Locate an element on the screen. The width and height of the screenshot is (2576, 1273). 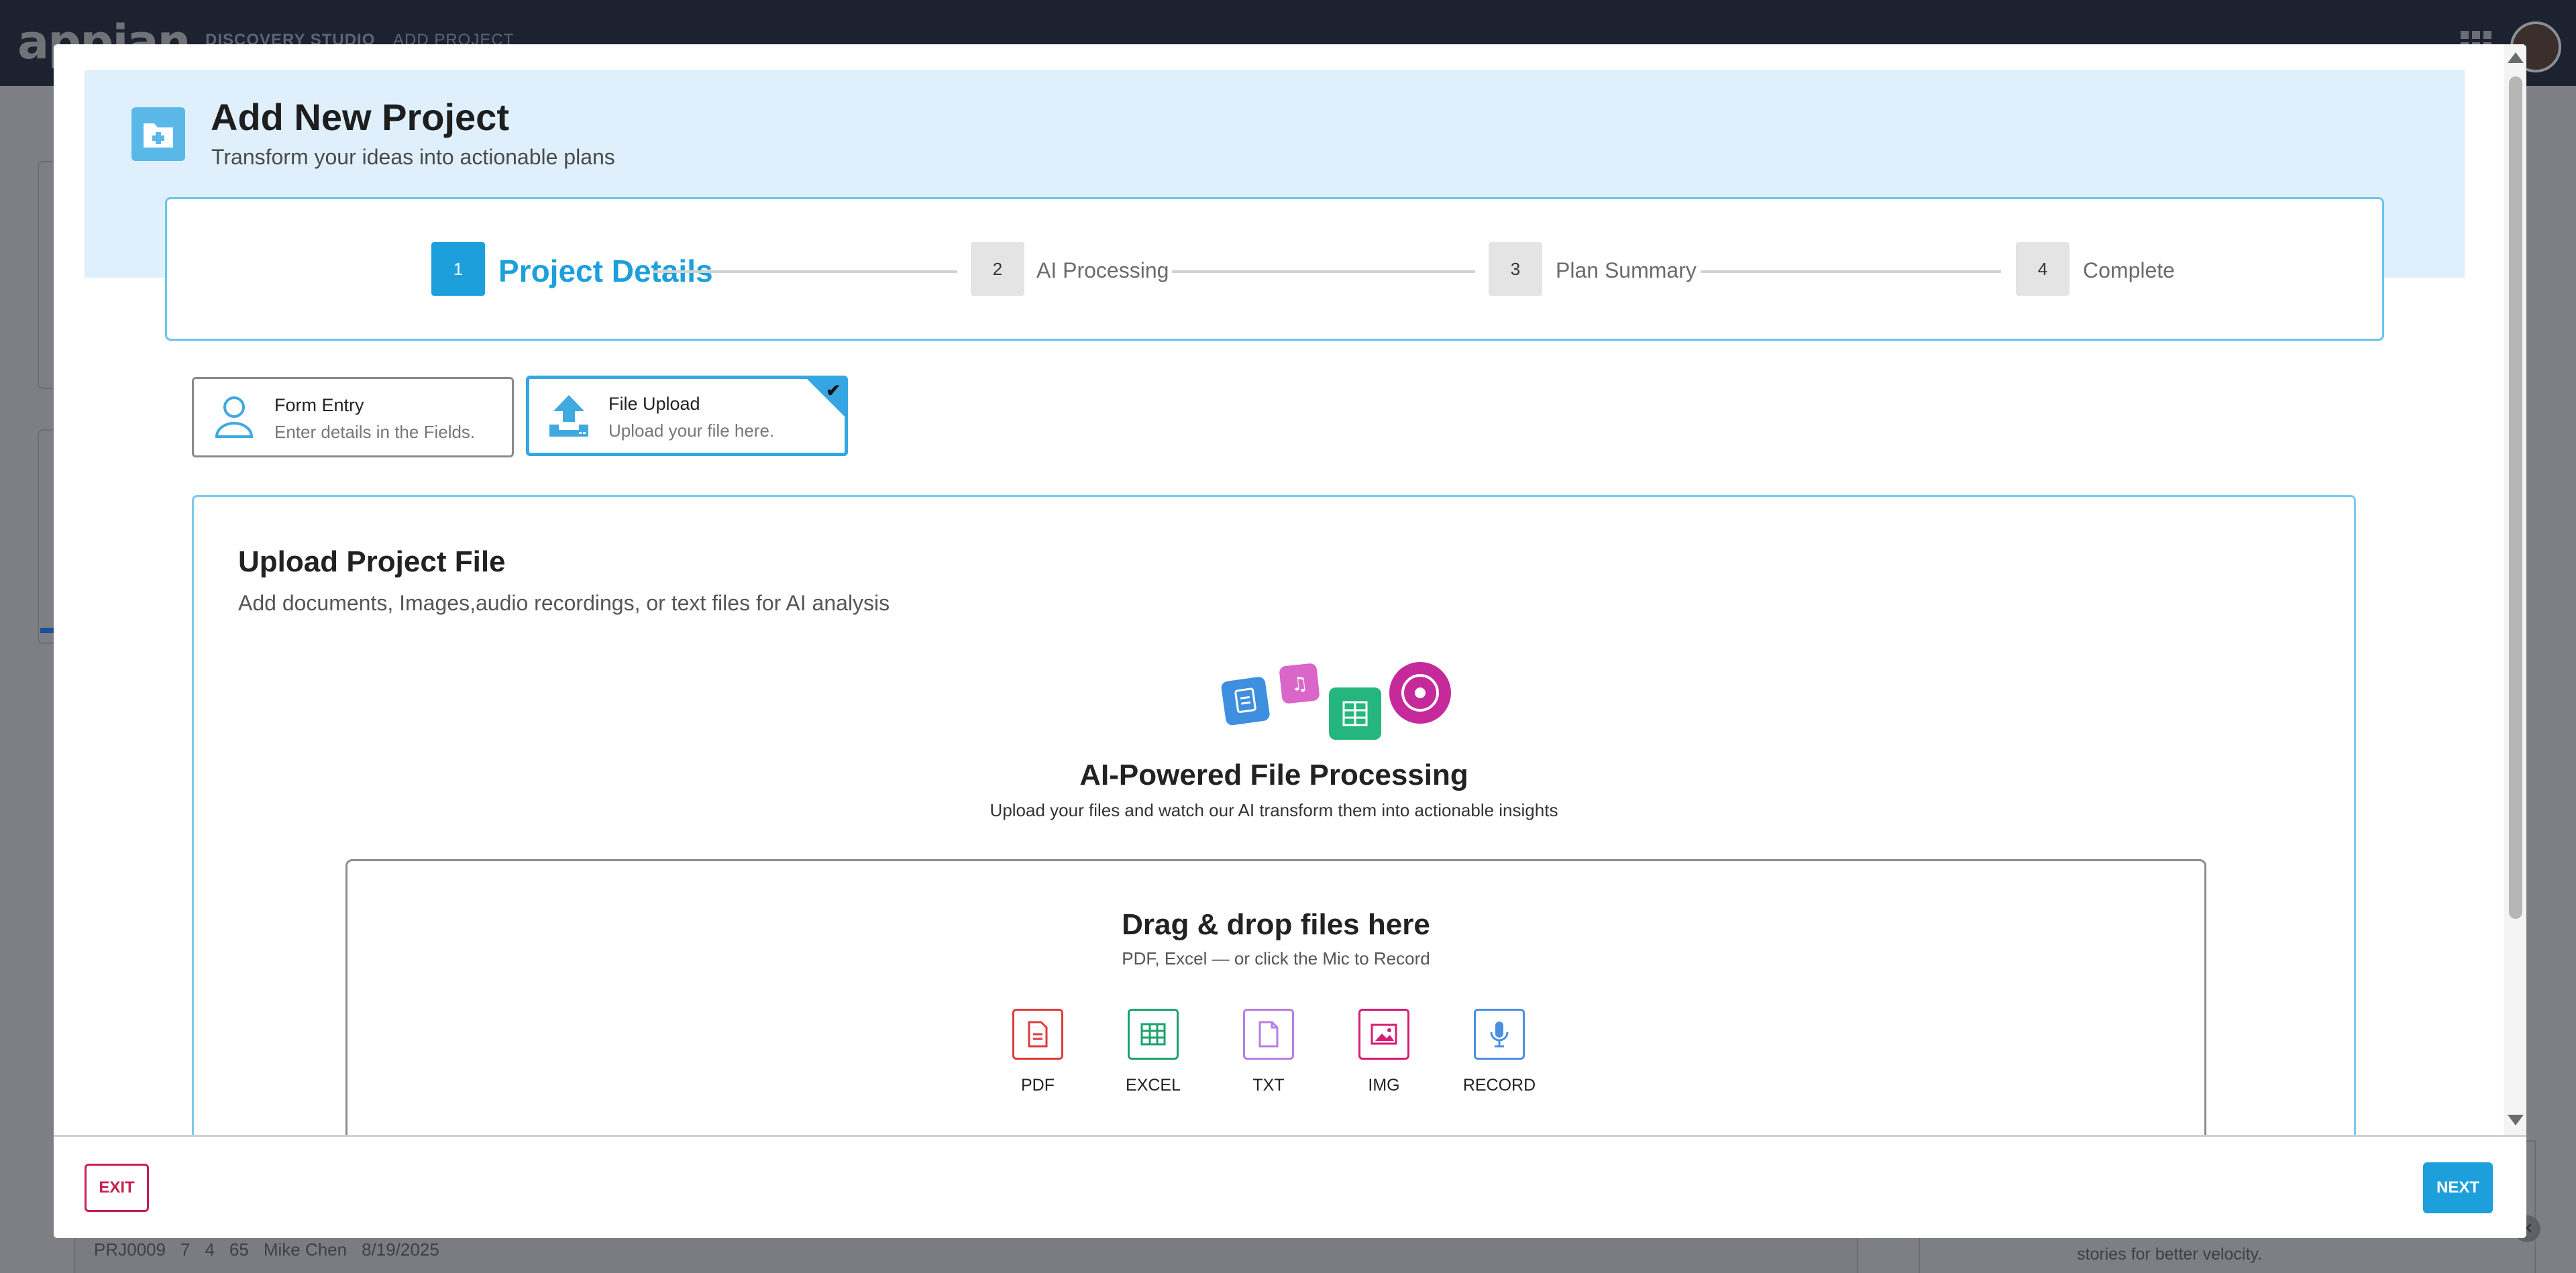
music-icon: ♫ is located at coordinates (1299, 683).